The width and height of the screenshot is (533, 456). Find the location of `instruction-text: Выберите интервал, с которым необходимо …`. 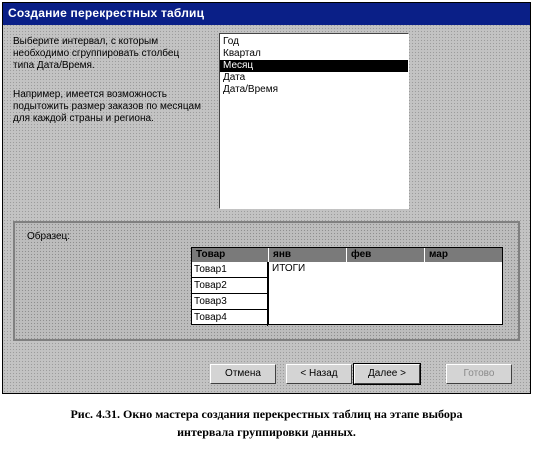

instruction-text: Выберите интервал, с которым необходимо … is located at coordinates (96, 53).